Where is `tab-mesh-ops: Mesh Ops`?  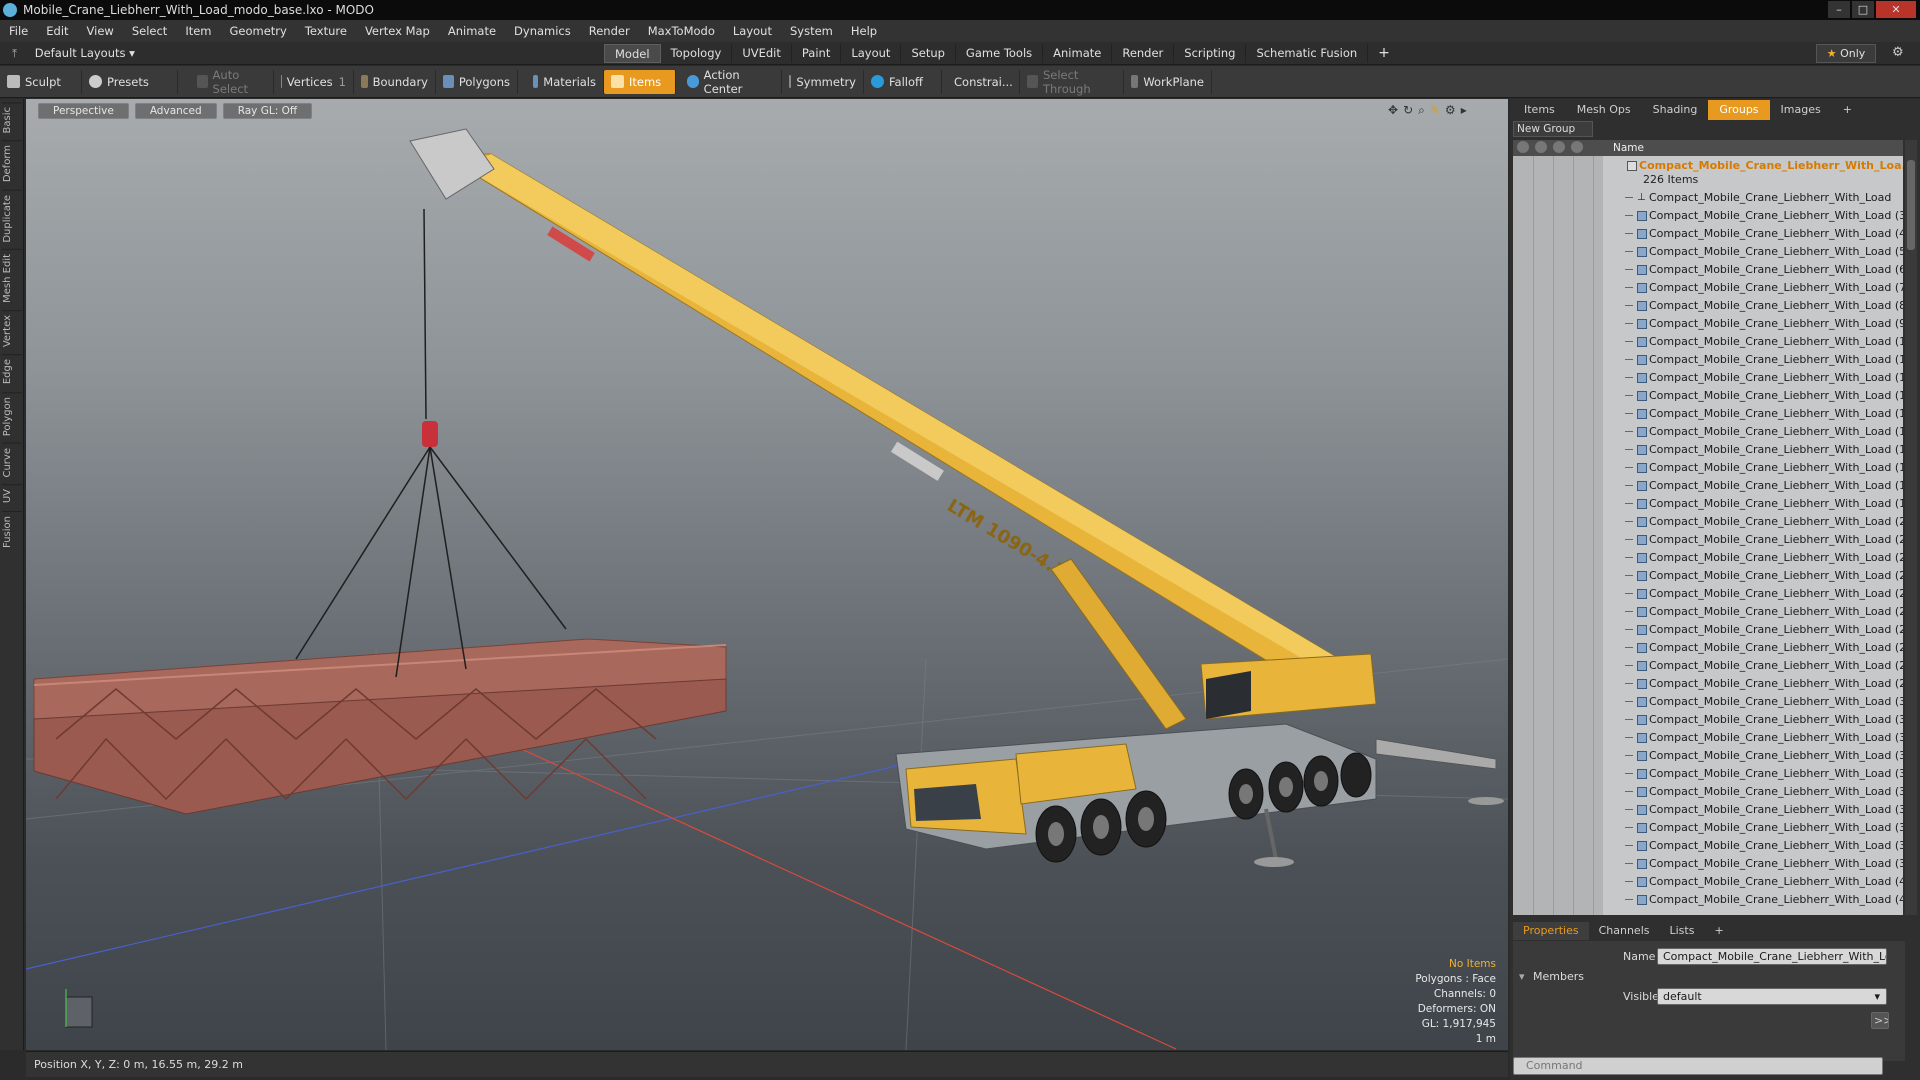 tab-mesh-ops: Mesh Ops is located at coordinates (1604, 110).